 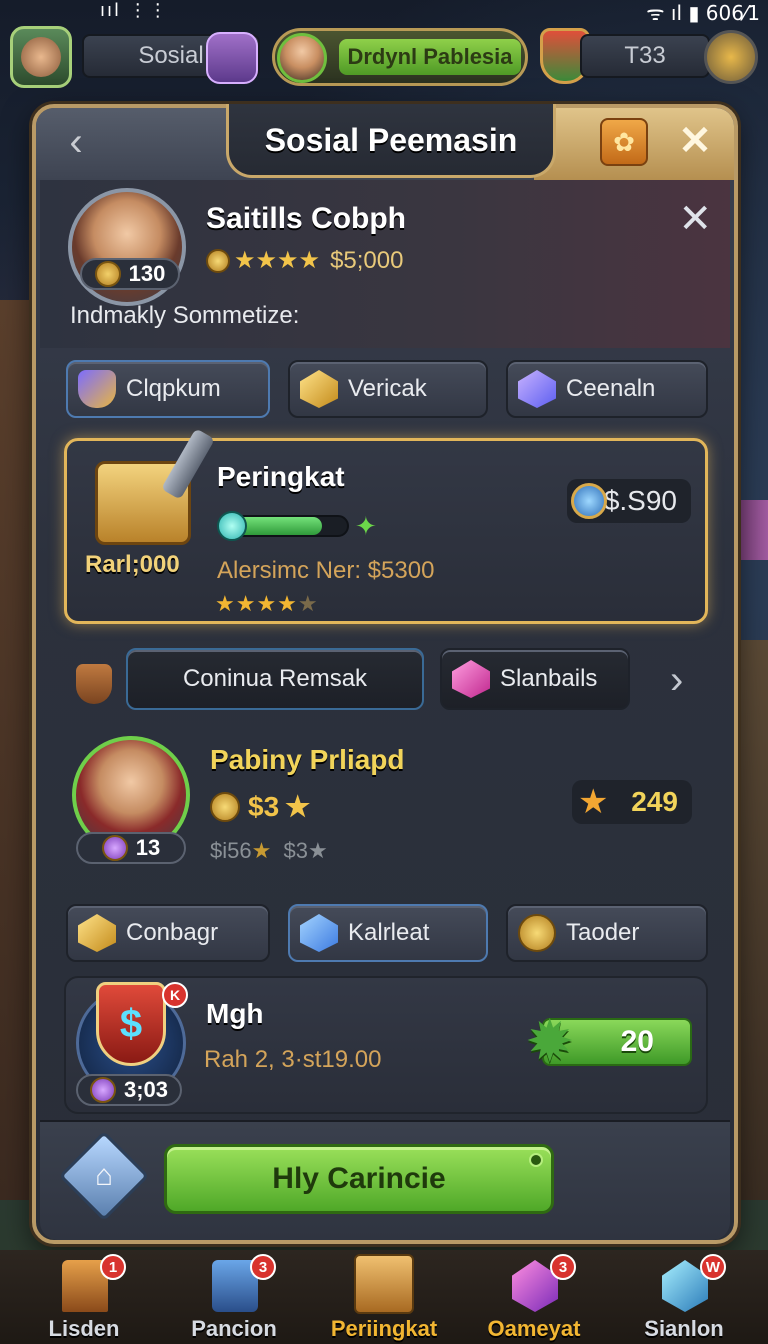 I want to click on player-card: 13 Pabiny Prliapd $3 ★ $i56★ $3★ ★ 249, so click(x=386, y=810).